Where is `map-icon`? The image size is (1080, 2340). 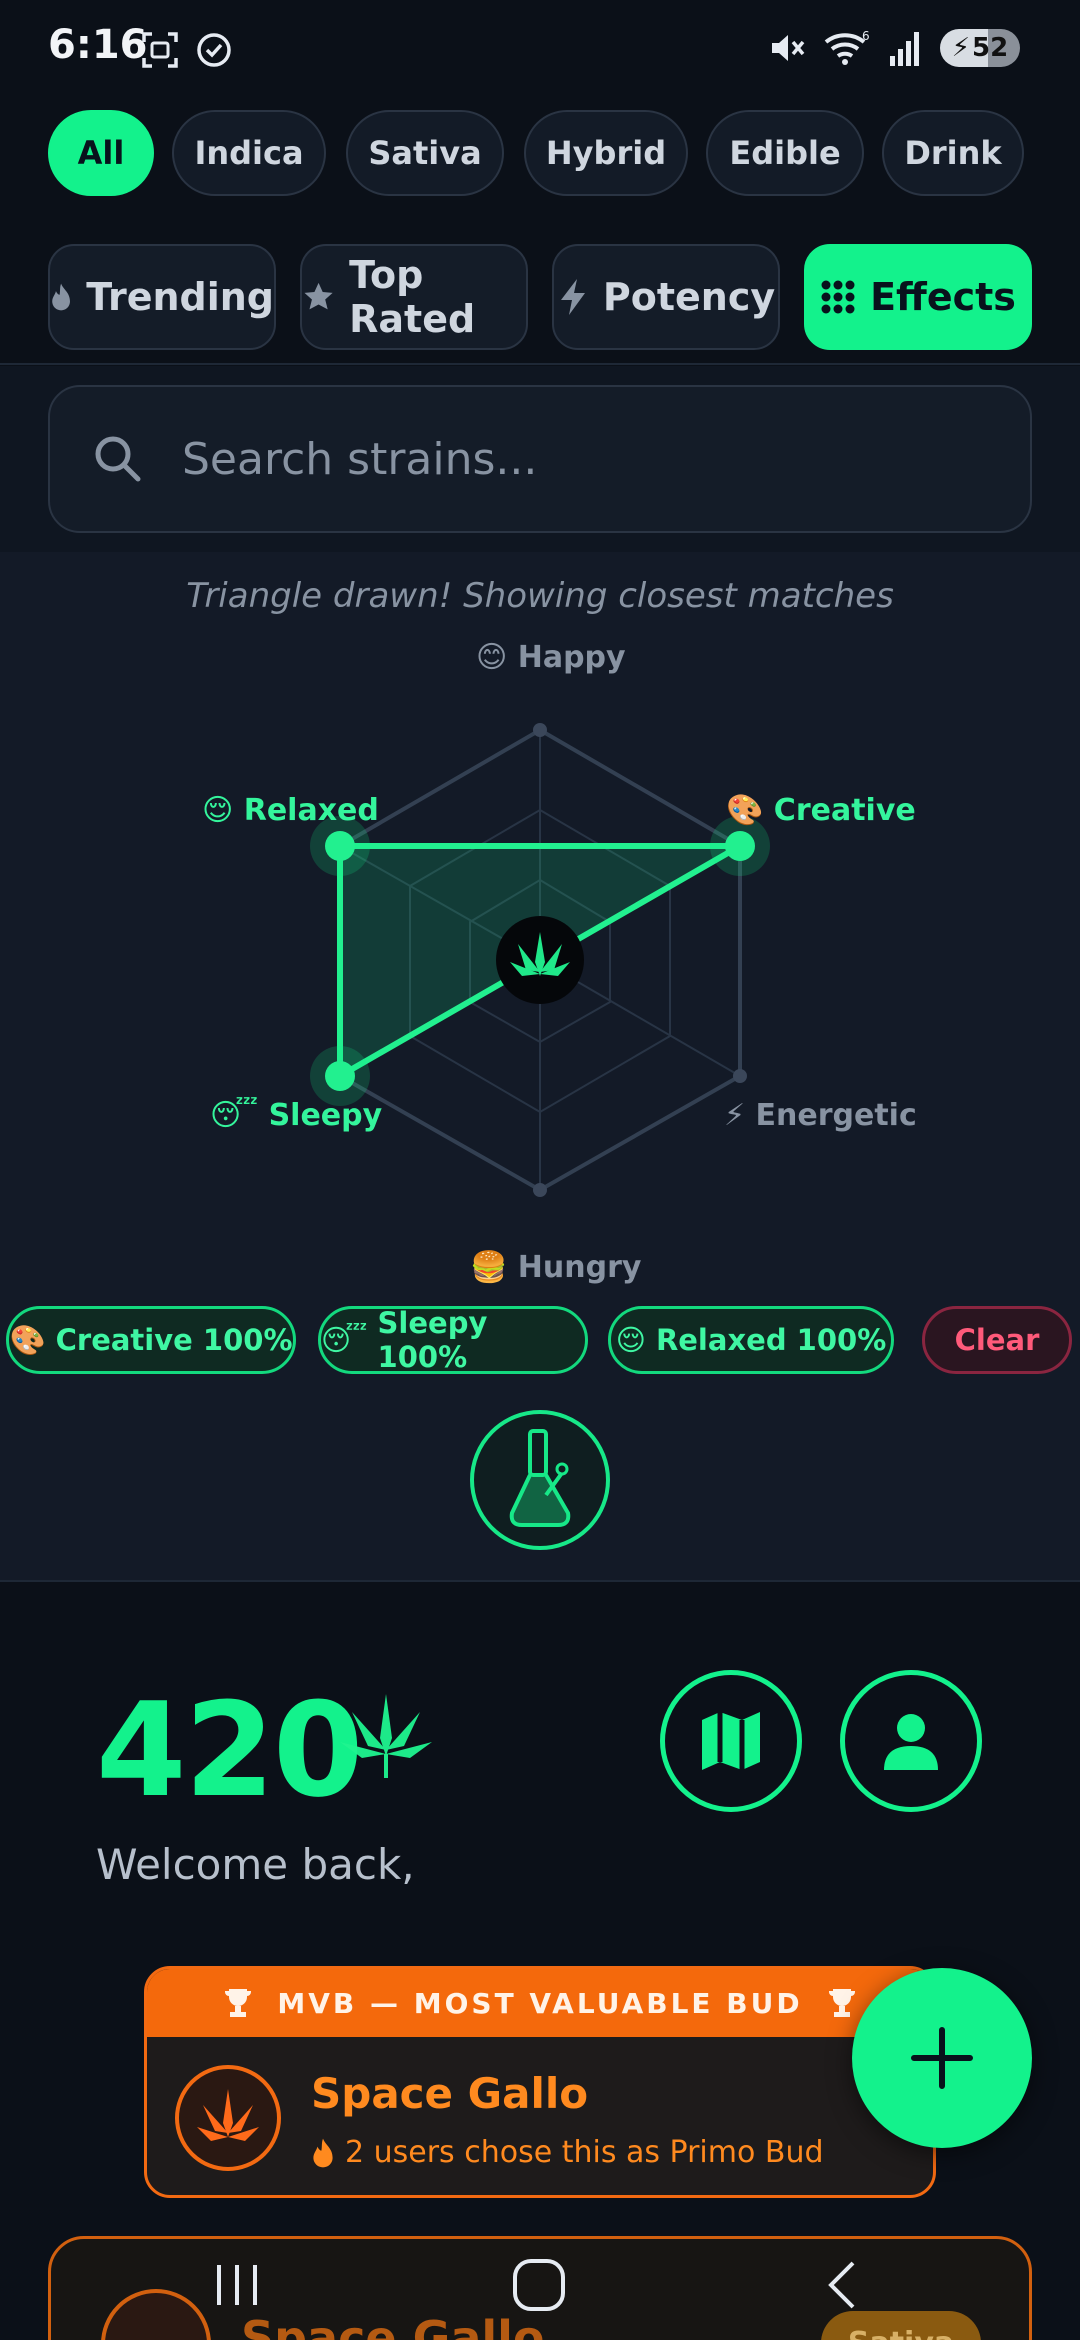 map-icon is located at coordinates (731, 1741).